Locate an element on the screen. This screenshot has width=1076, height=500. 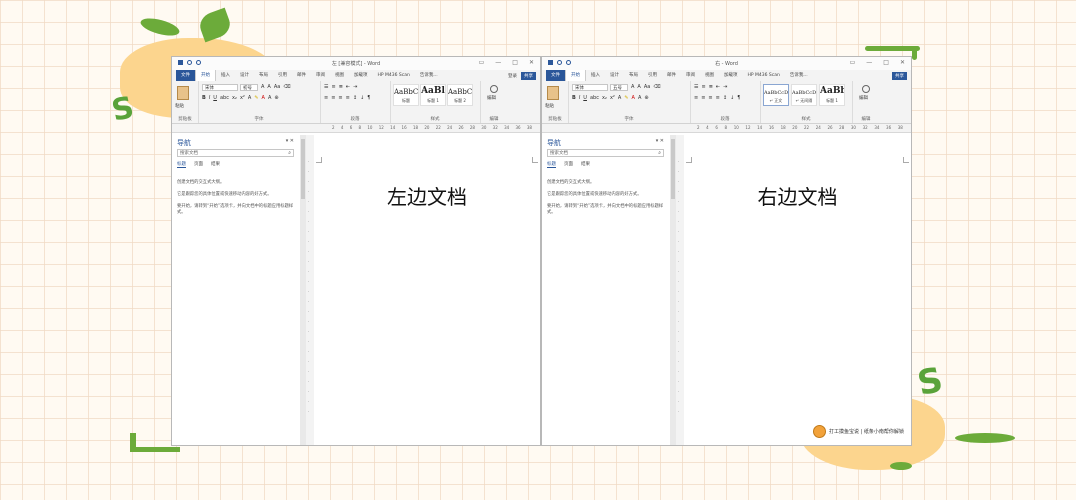
tab-design: 设计 is located at coordinates (244, 75).